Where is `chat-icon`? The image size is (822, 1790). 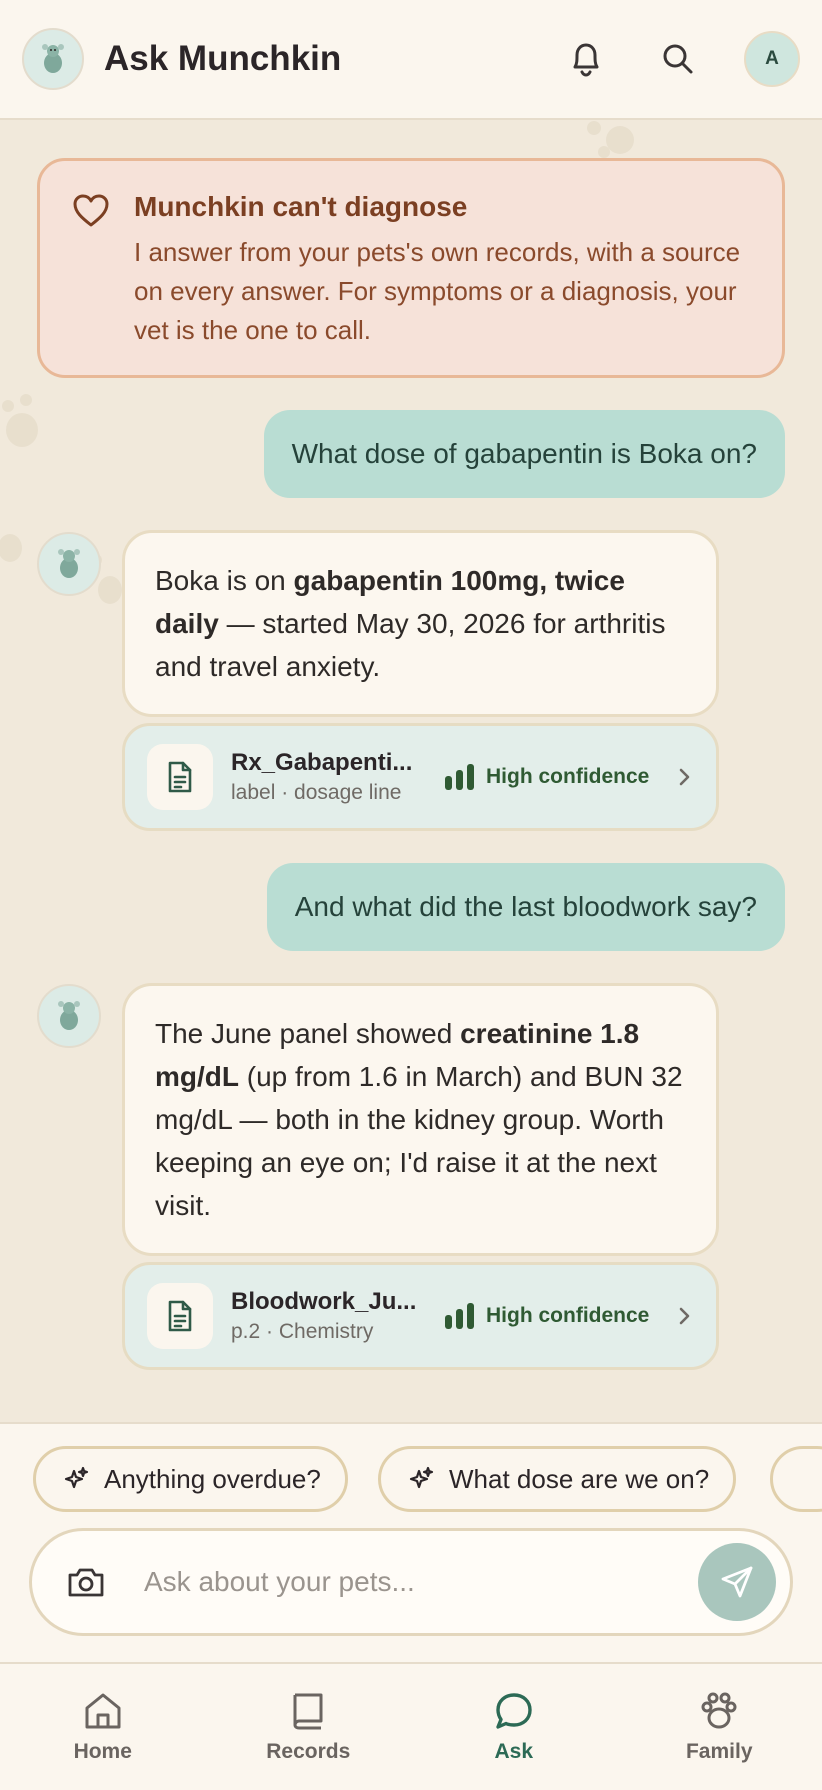
chat-icon is located at coordinates (514, 1711).